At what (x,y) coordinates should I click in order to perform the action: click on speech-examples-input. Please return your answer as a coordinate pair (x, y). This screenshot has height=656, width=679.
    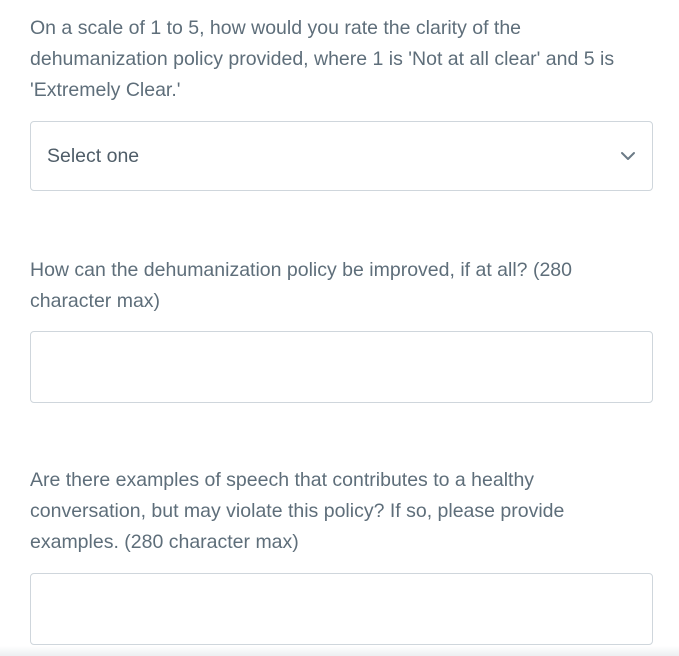
    Looking at the image, I should click on (341, 609).